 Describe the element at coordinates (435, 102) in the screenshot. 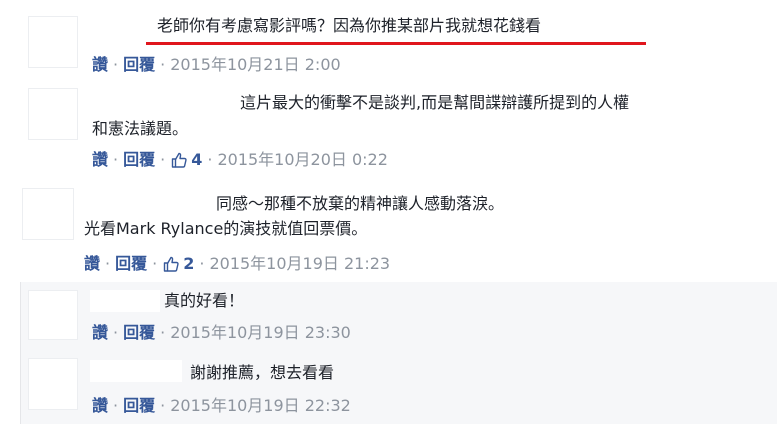

I see `comment-text-line-1: 這片最大的衝擊不是談判,而是幫間諜辯護所提到的人權` at that location.